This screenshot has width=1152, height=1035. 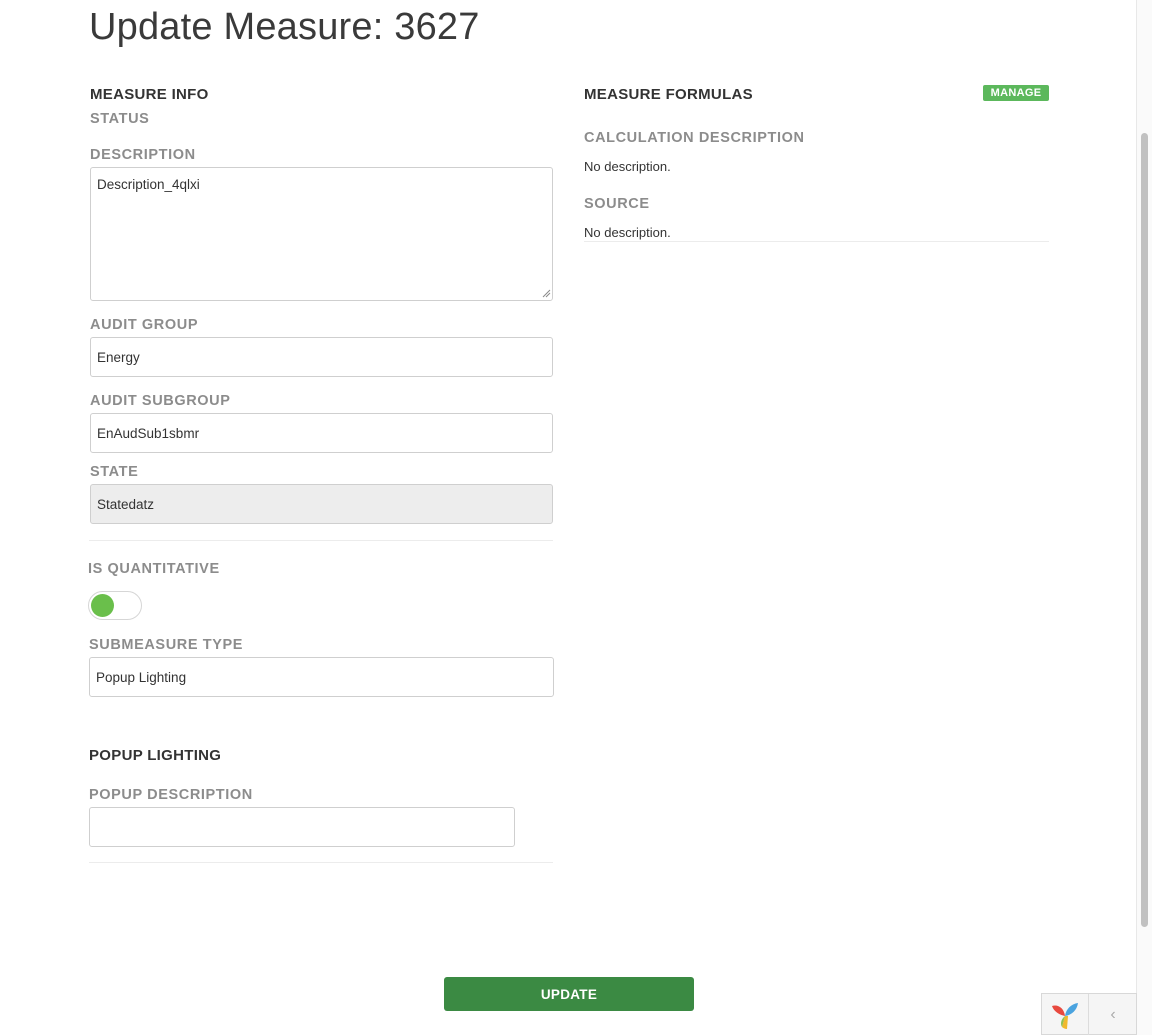 What do you see at coordinates (166, 645) in the screenshot?
I see `submeasure-type-label: SUBMEASURE TYPE` at bounding box center [166, 645].